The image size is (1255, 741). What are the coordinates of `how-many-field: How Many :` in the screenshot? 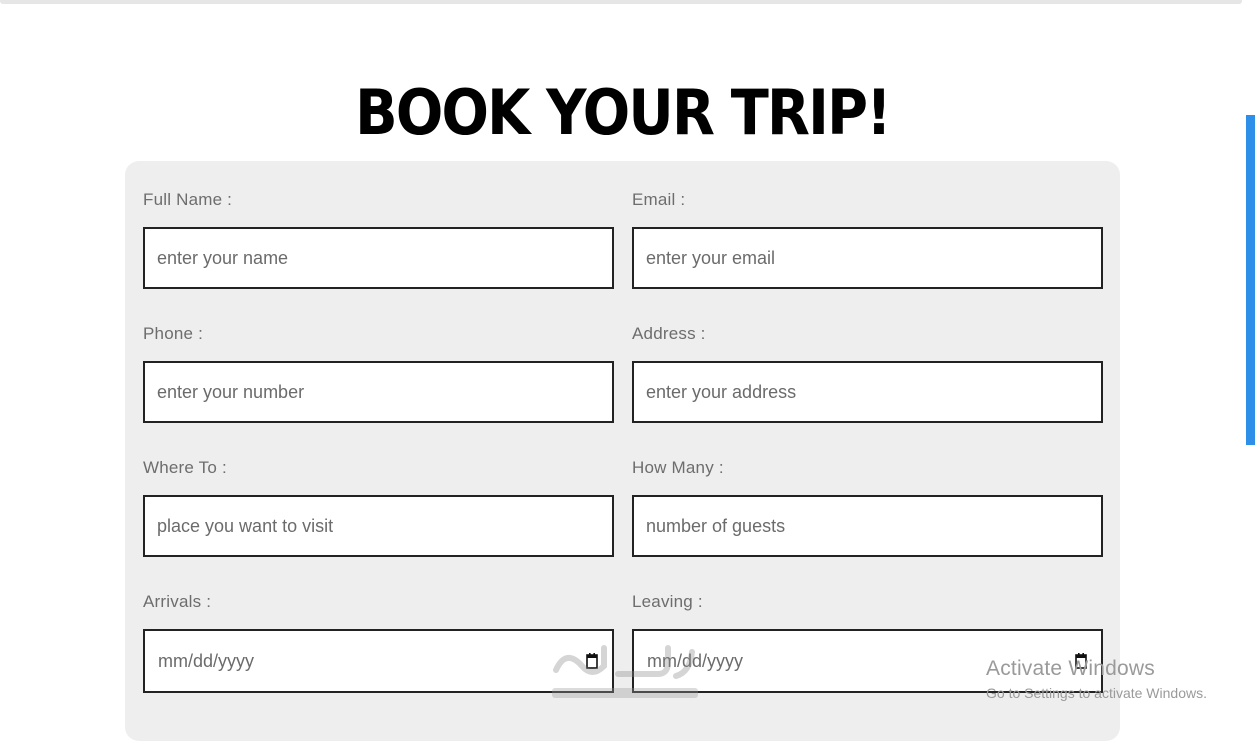 It's located at (867, 506).